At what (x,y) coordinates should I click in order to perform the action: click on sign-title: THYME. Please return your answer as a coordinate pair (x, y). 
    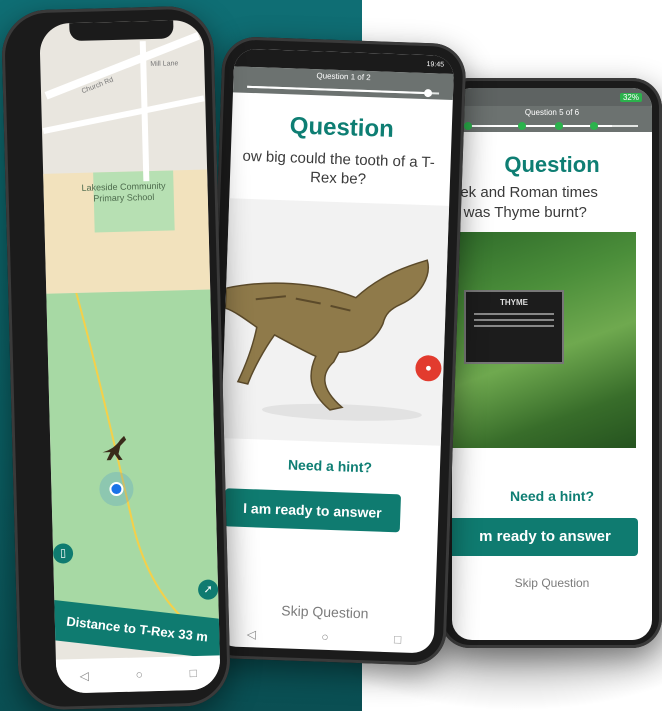
    Looking at the image, I should click on (514, 302).